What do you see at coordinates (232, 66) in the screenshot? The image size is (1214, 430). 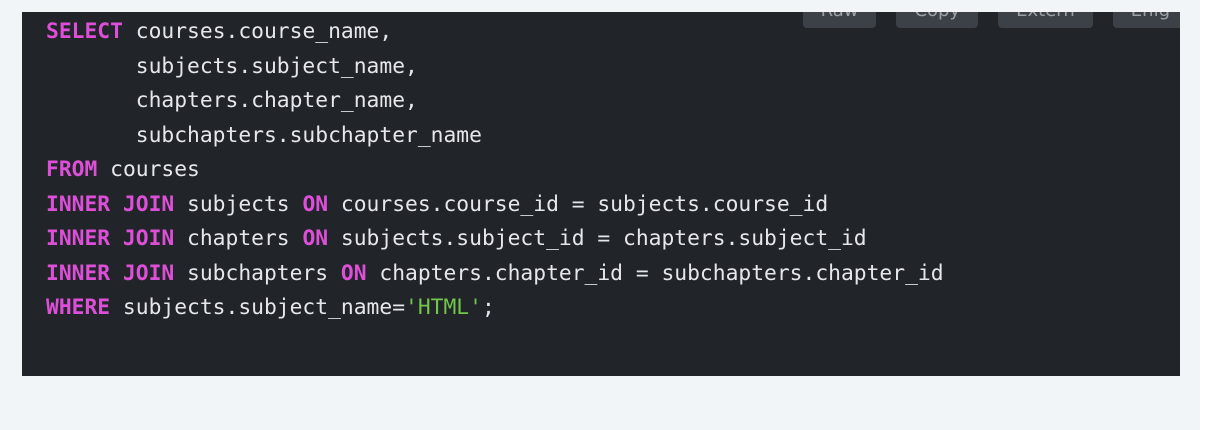 I see `code-token: subjects.subject_name,` at bounding box center [232, 66].